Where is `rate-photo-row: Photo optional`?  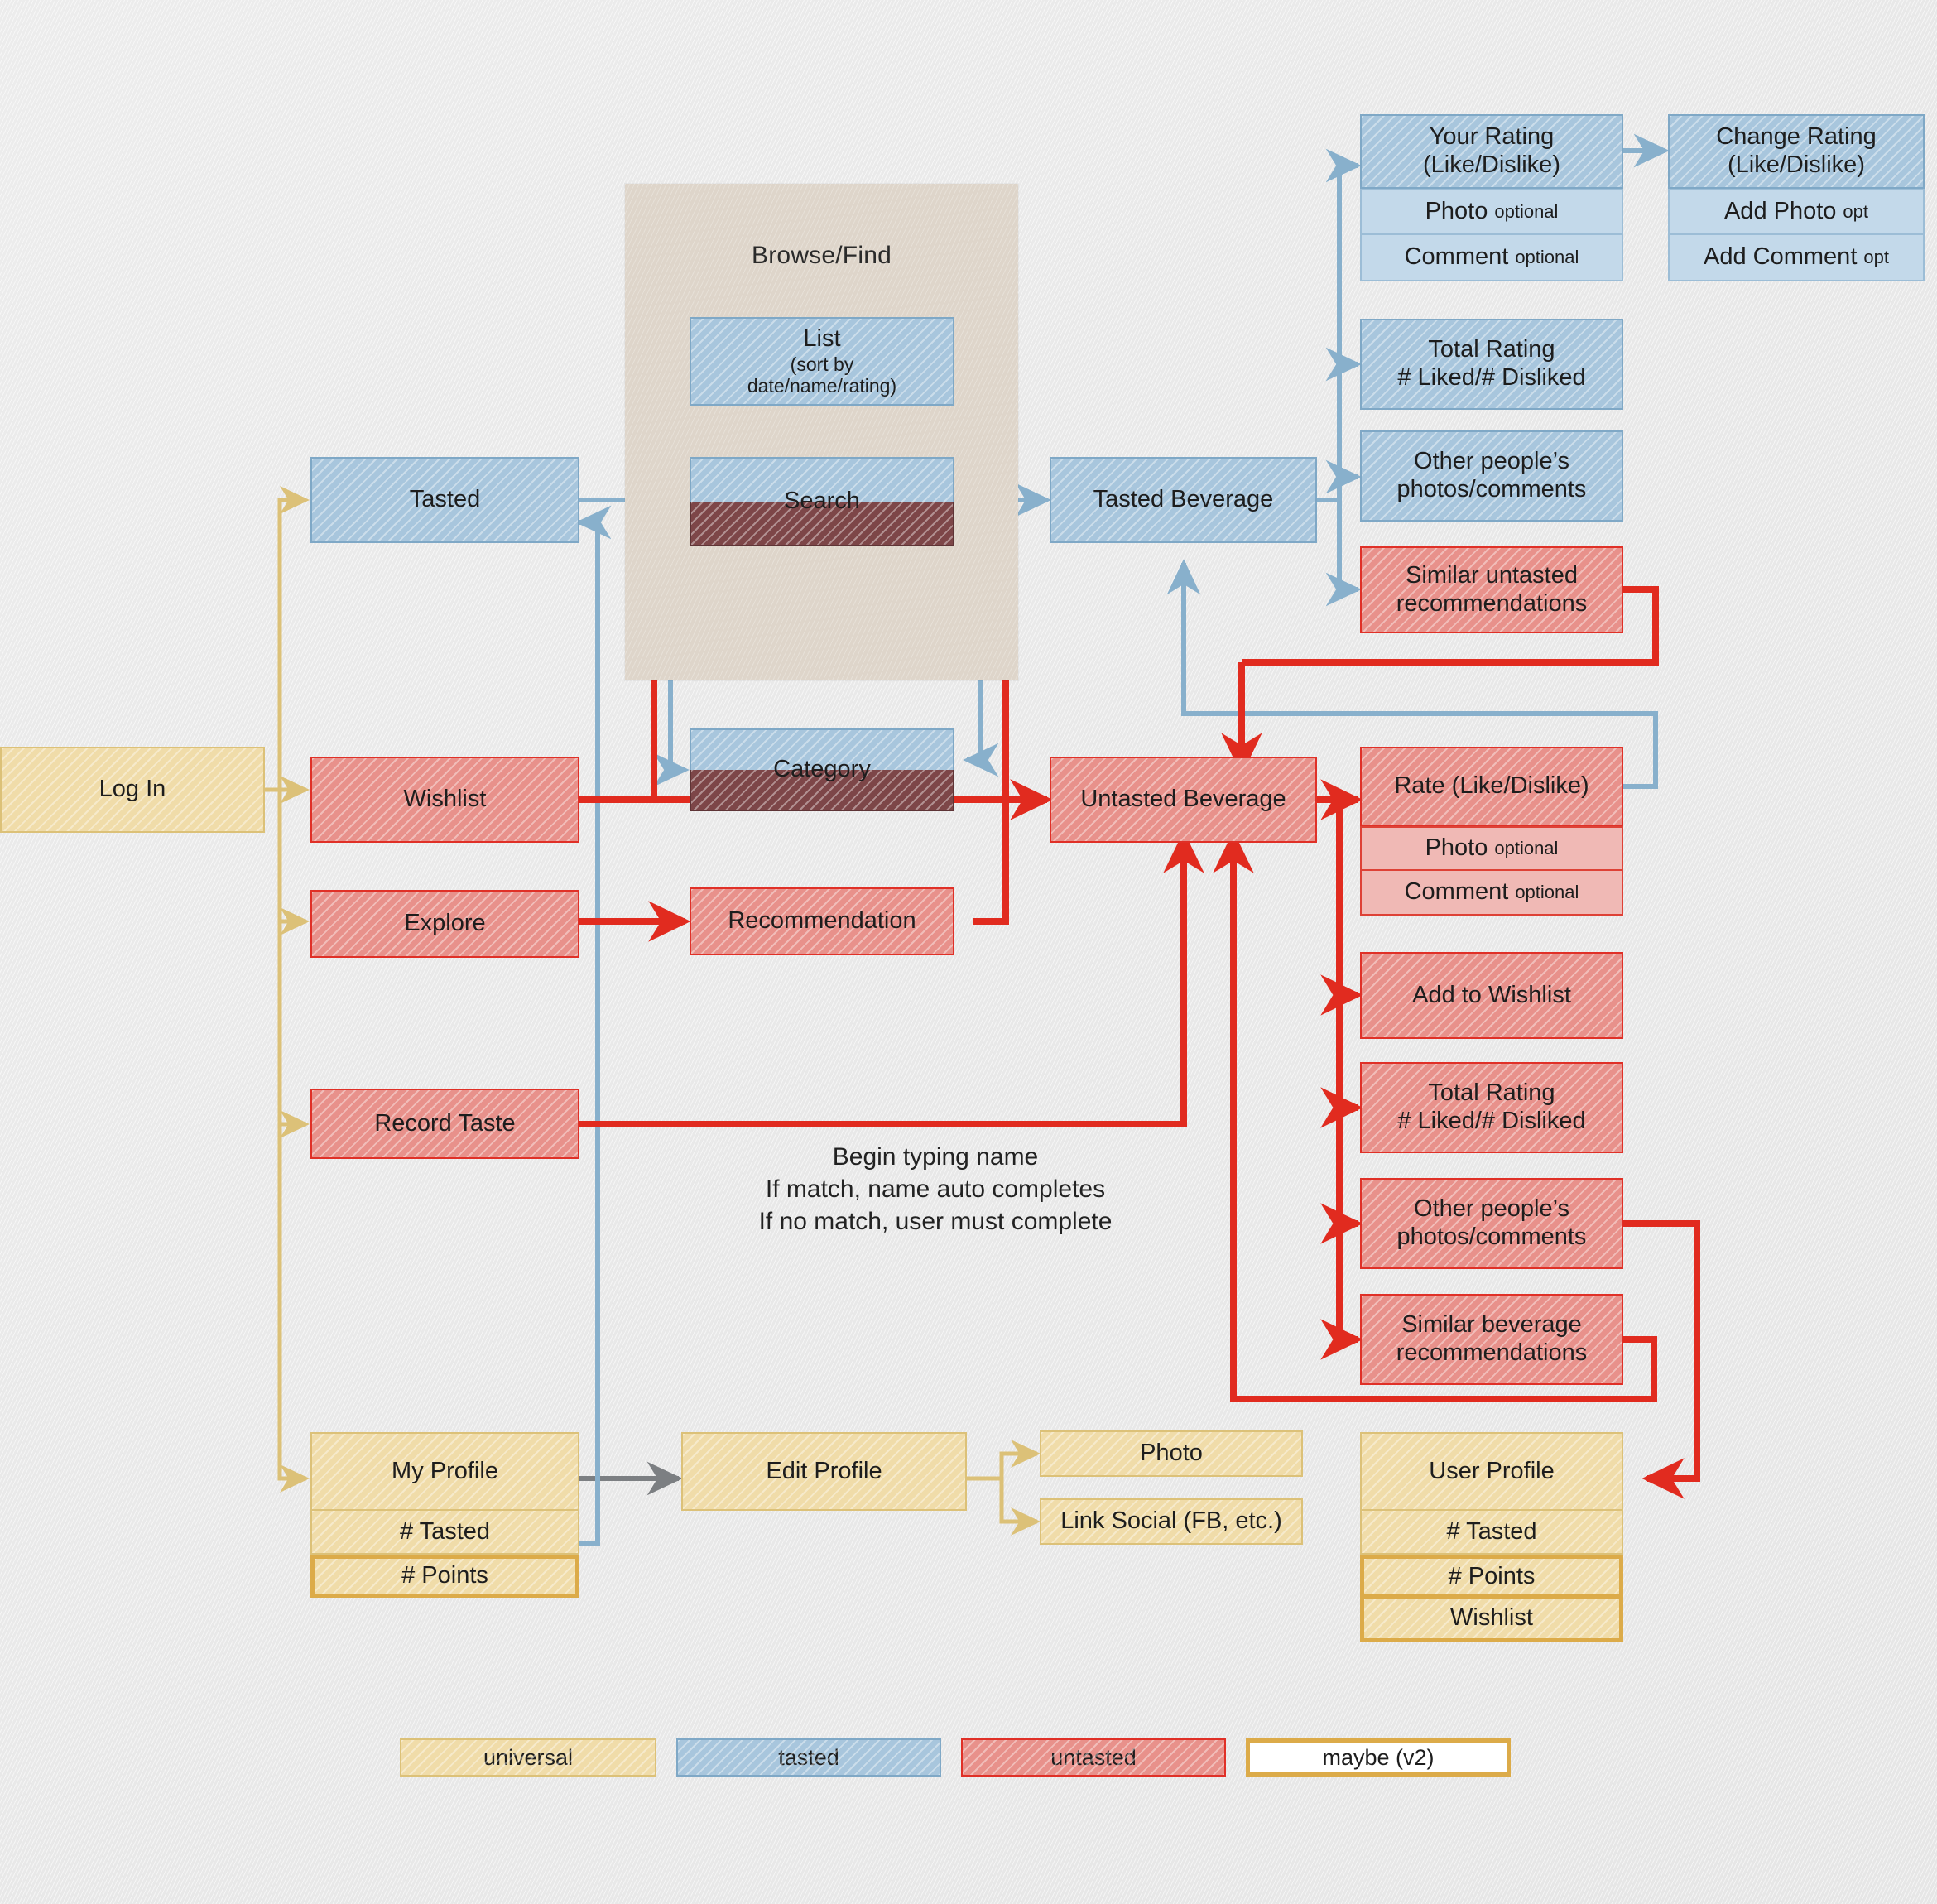 rate-photo-row: Photo optional is located at coordinates (1491, 848).